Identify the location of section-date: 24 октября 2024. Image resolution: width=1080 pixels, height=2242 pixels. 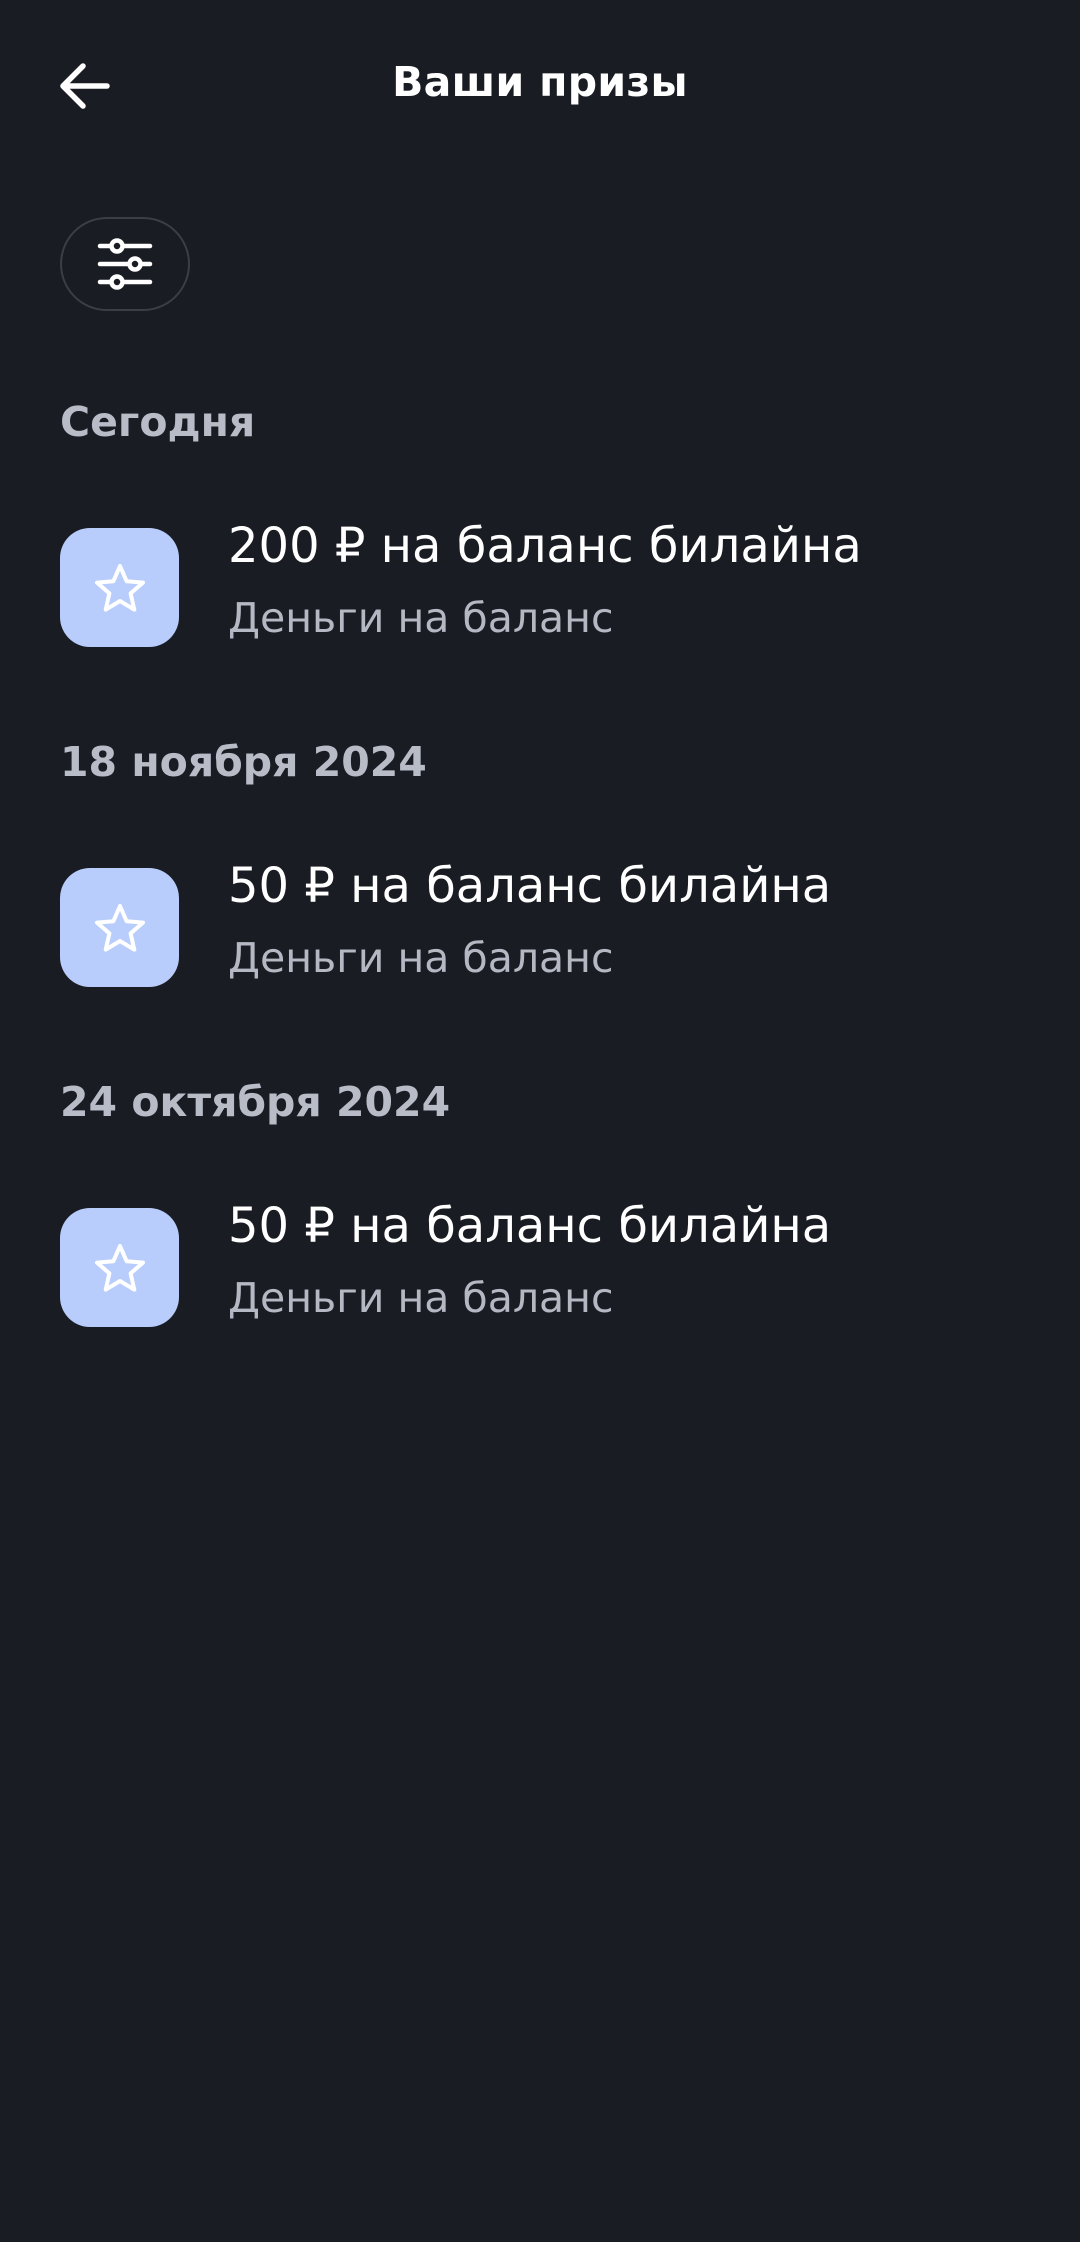
(255, 1102).